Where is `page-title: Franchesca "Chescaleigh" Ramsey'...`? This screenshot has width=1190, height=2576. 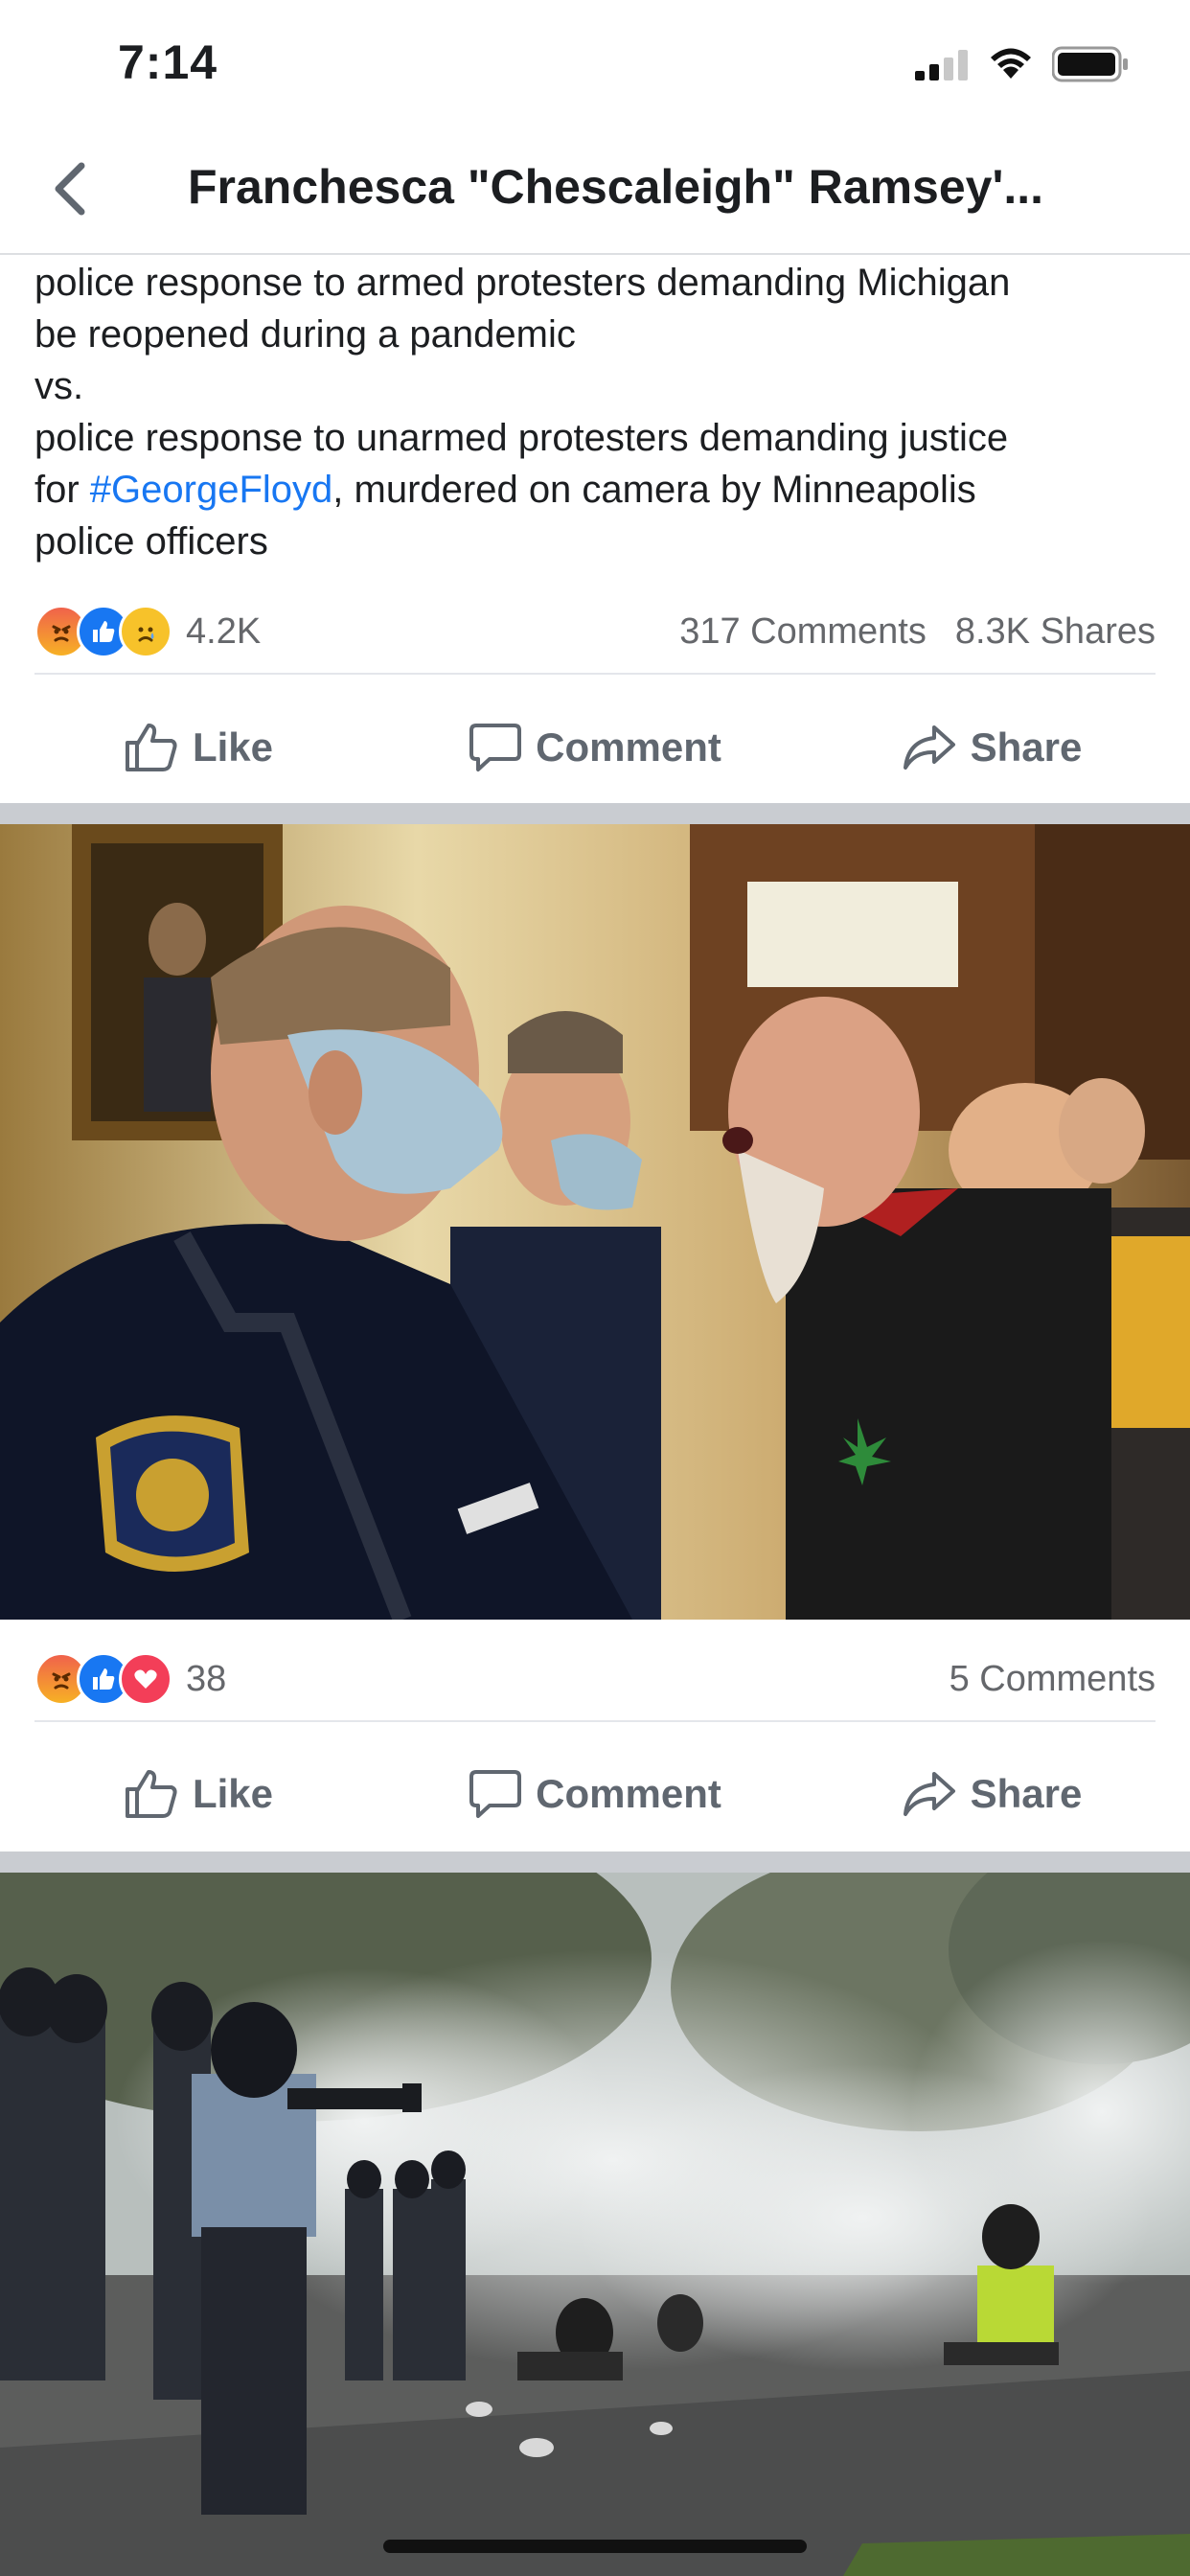 page-title: Franchesca "Chescaleigh" Ramsey'... is located at coordinates (616, 187).